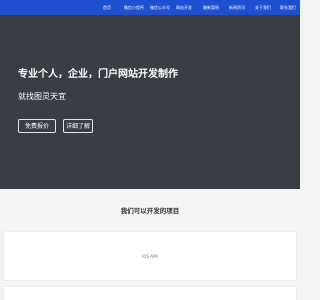 The image size is (320, 300). Describe the element at coordinates (134, 8) in the screenshot. I see `nav-item-mini-program: 微信小程序` at that location.